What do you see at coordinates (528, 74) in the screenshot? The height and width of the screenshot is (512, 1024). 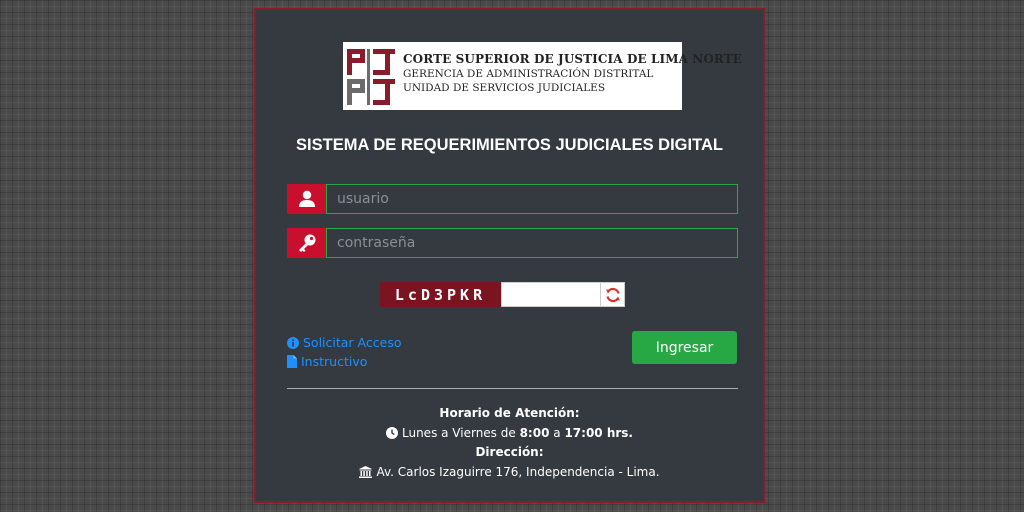 I see `logo-subtitle-1: GERENCIA DE ADMINISTRACIÓN DISTRITAL` at bounding box center [528, 74].